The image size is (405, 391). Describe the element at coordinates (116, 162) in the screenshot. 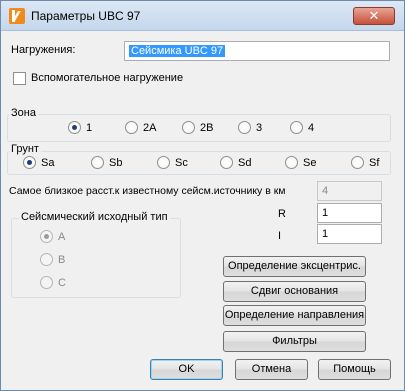

I see `soil-option-label: Sb` at that location.